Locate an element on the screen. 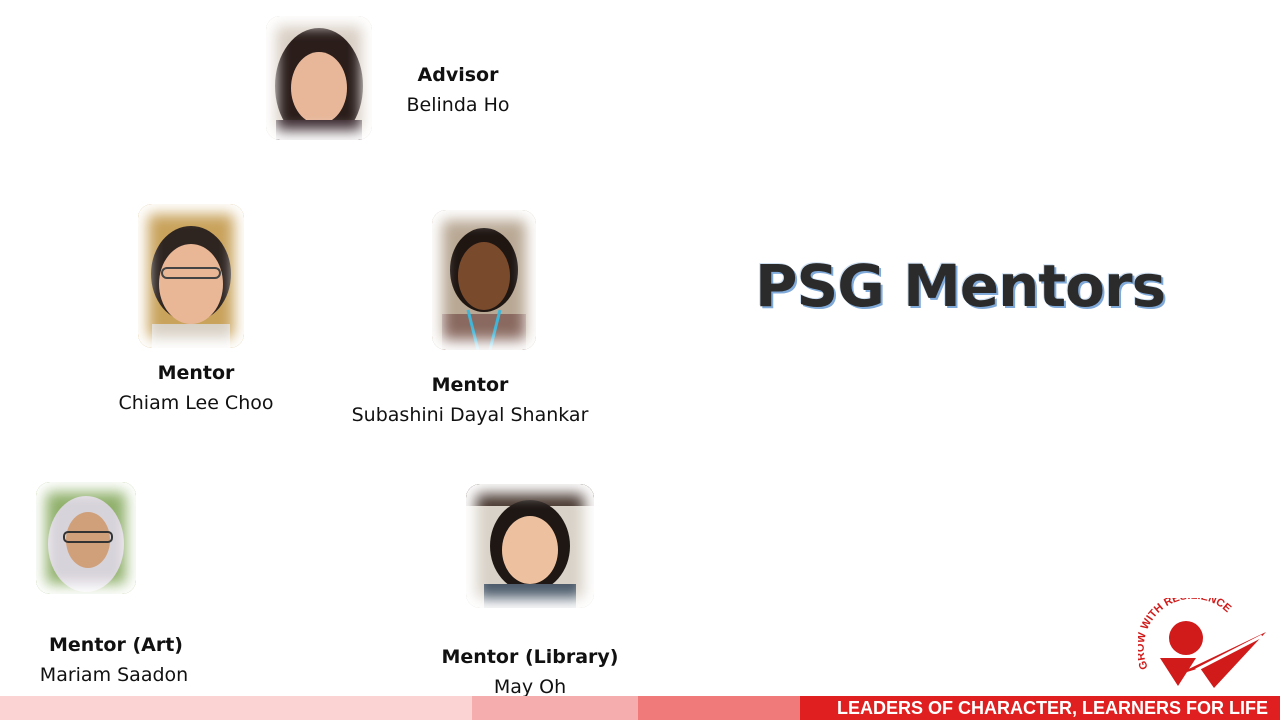 This screenshot has width=1280, height=720. mentor-name-chiam: Chiam Lee Choo is located at coordinates (196, 403).